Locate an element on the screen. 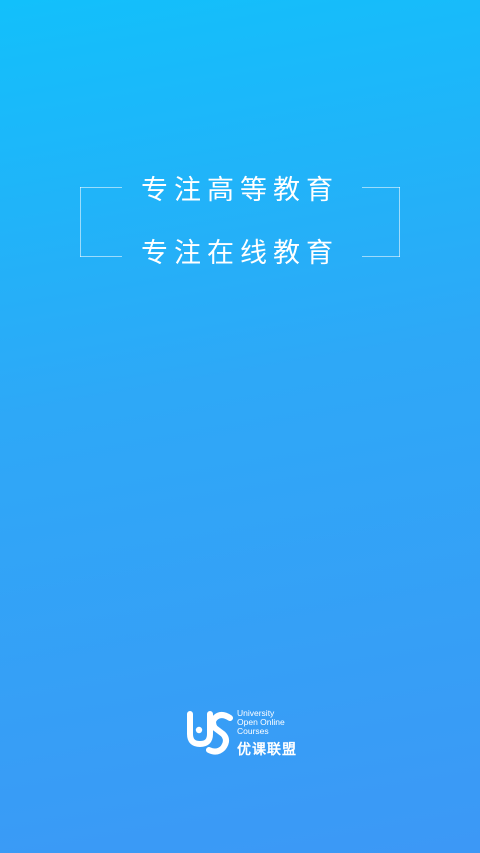  brand-logo: University Open Online Courses 优课联盟 is located at coordinates (245, 732).